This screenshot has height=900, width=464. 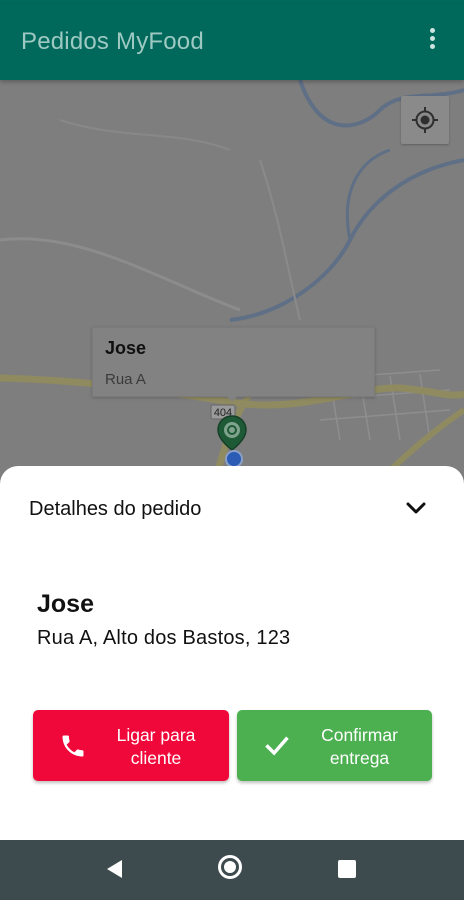 I want to click on my-location-button, so click(x=425, y=120).